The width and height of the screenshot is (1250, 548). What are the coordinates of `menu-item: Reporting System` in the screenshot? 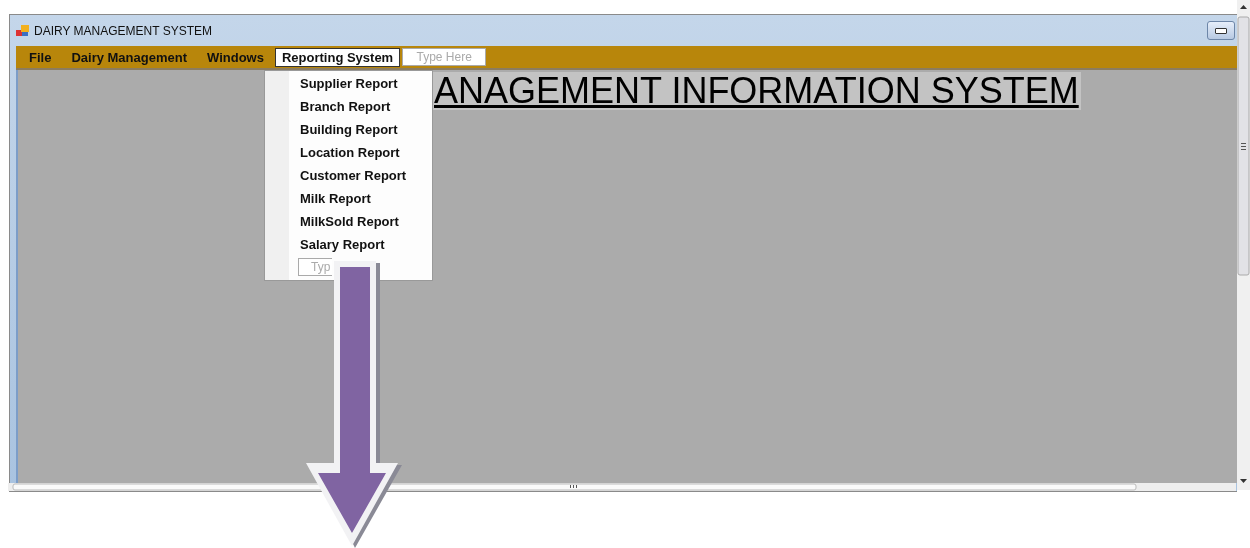 It's located at (337, 57).